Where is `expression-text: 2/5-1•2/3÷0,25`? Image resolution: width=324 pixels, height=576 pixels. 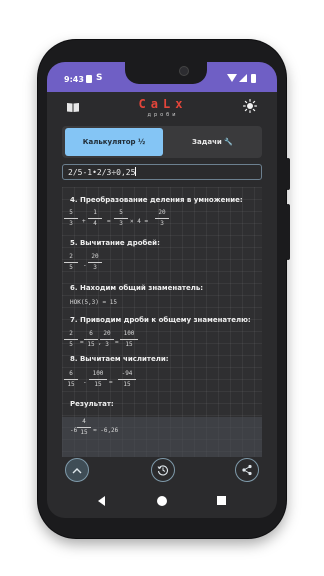
expression-text: 2/5-1•2/3÷0,25 is located at coordinates (102, 172).